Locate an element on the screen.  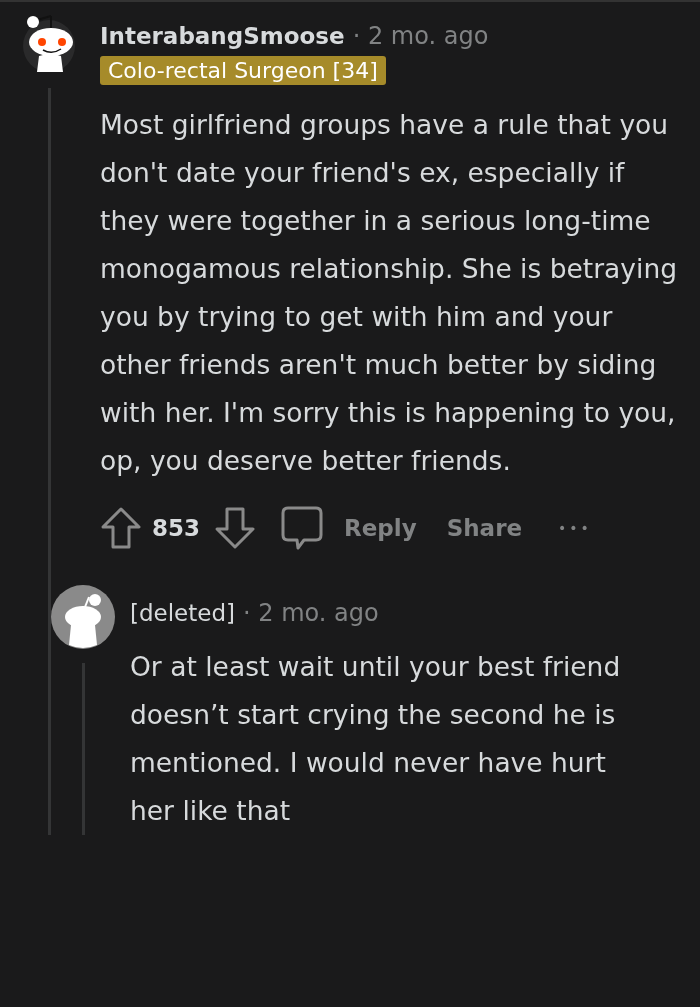
user-flair: Colo-rectal Surgeon [34] is located at coordinates (243, 70).